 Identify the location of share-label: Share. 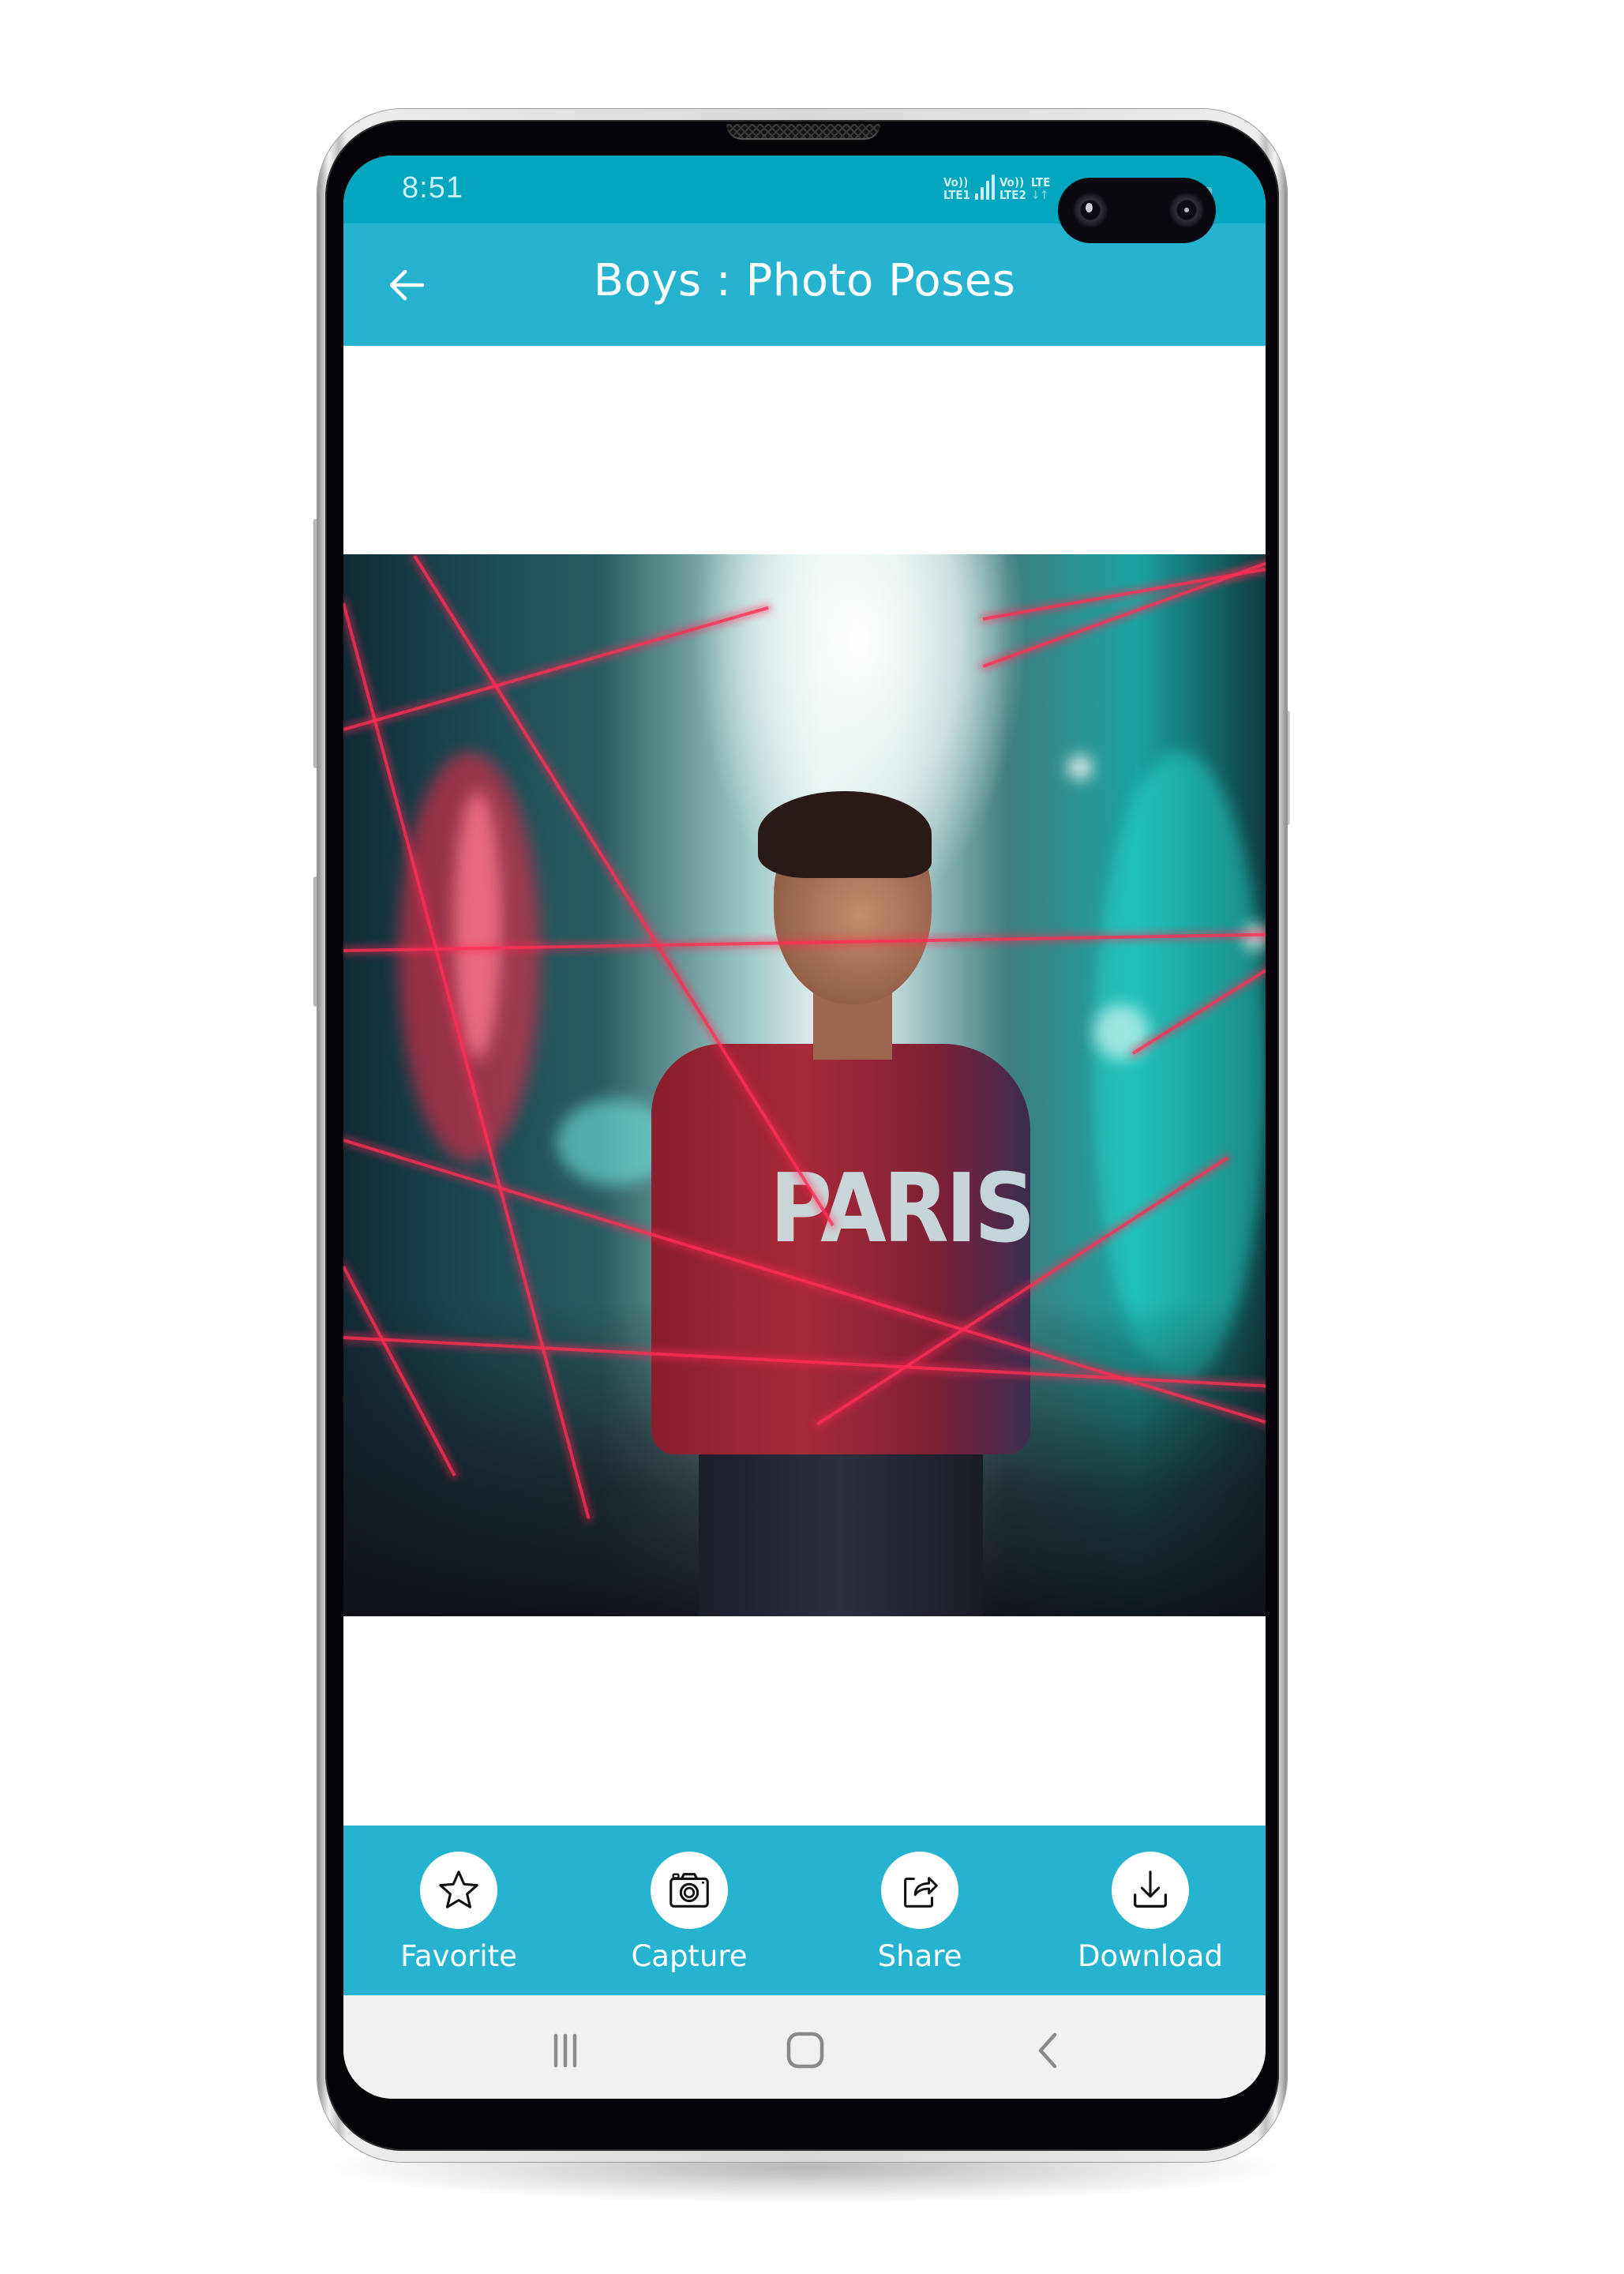
(919, 1956).